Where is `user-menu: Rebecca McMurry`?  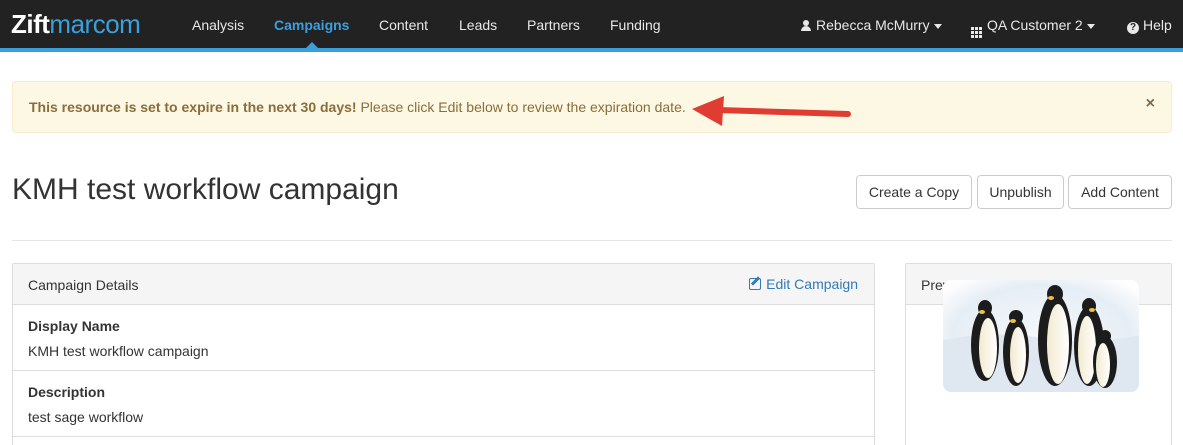
user-menu: Rebecca McMurry is located at coordinates (871, 24).